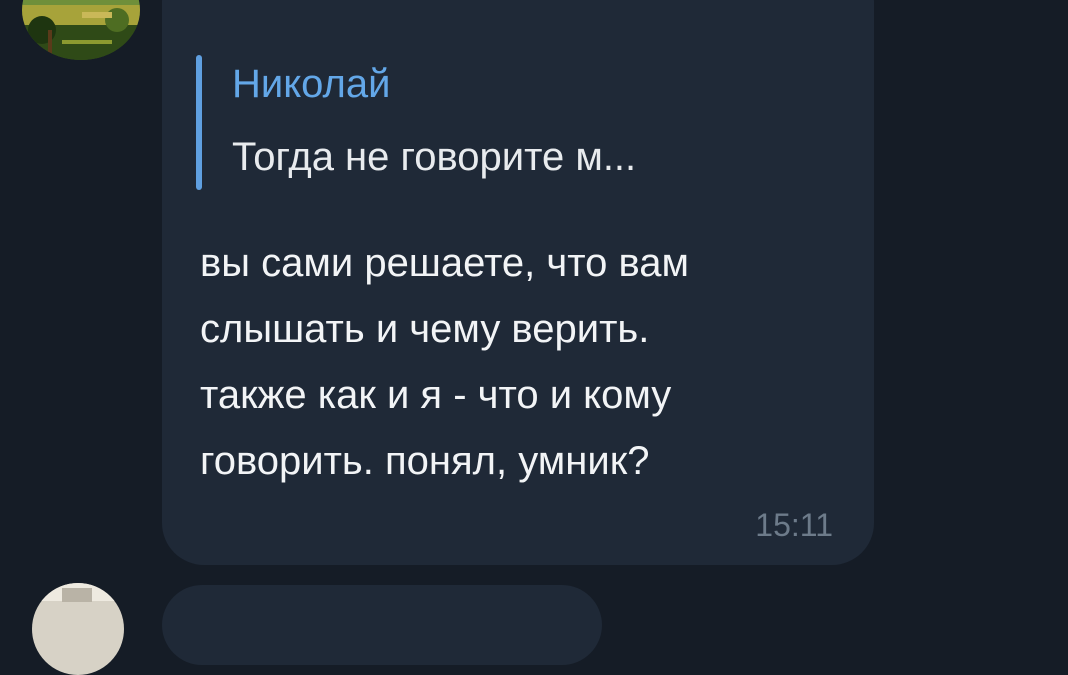 The image size is (1068, 675). I want to click on next-message-bubble, so click(382, 625).